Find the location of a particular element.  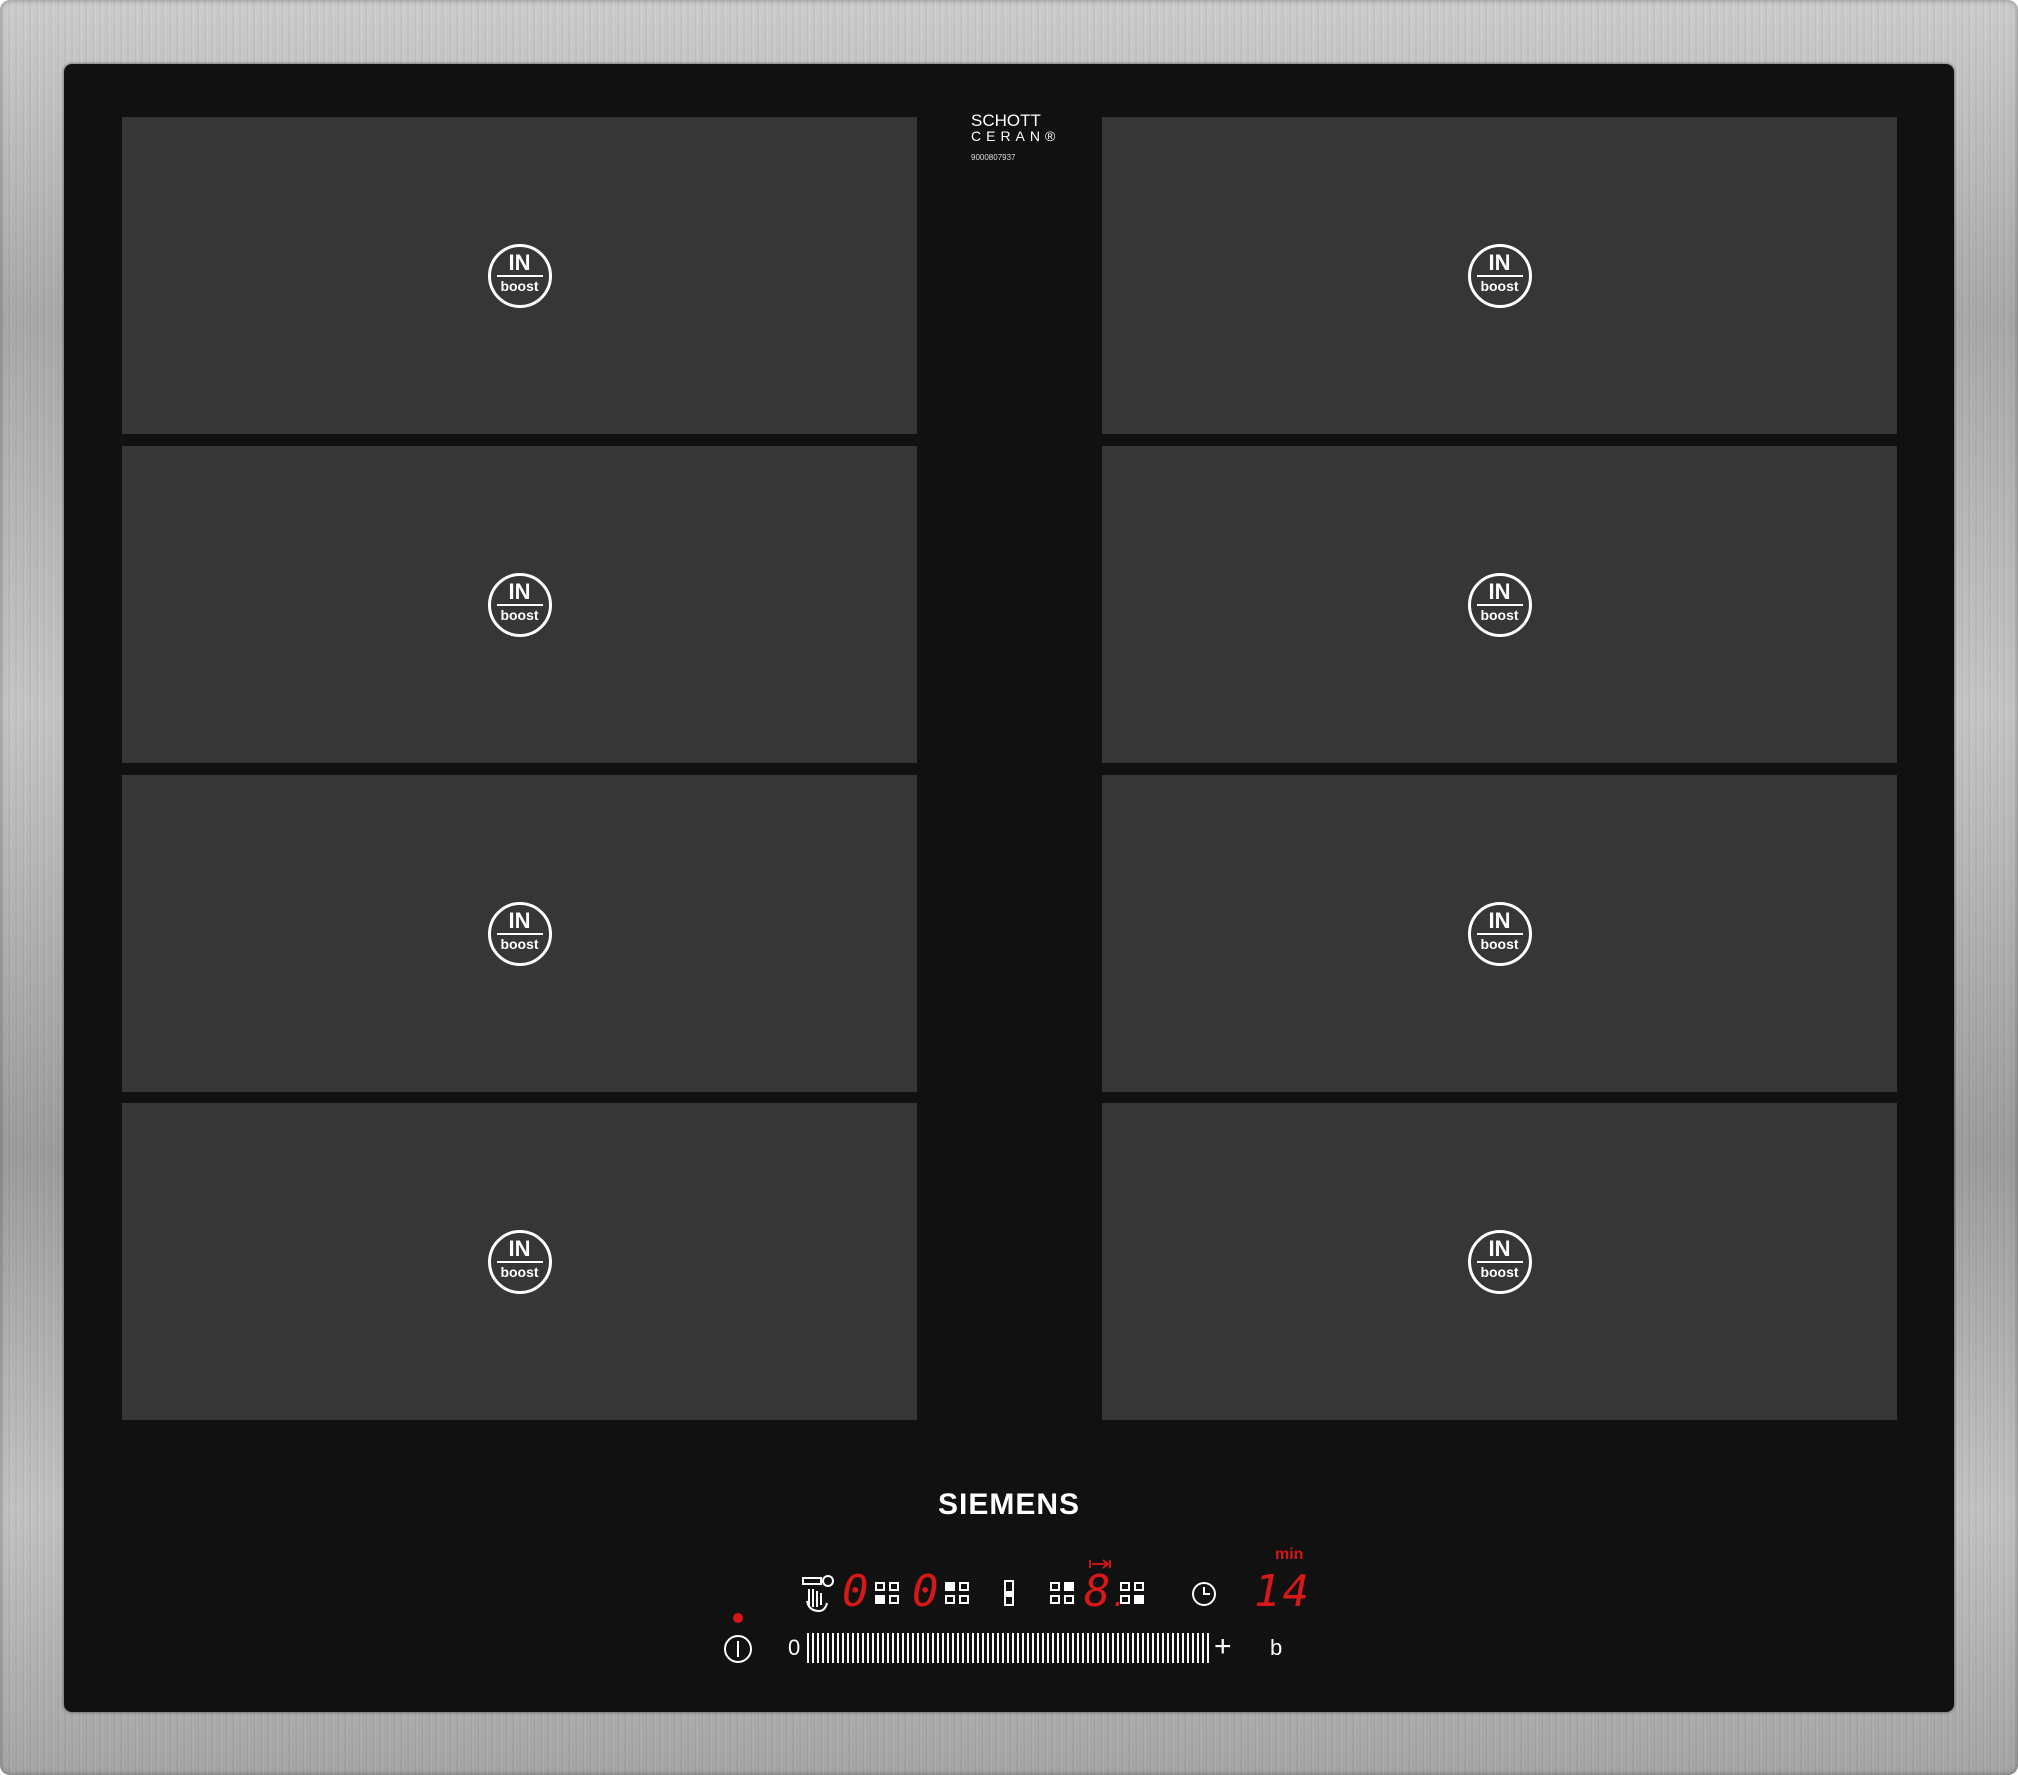

cooking-zone-left-2: IN boost is located at coordinates (519, 604).